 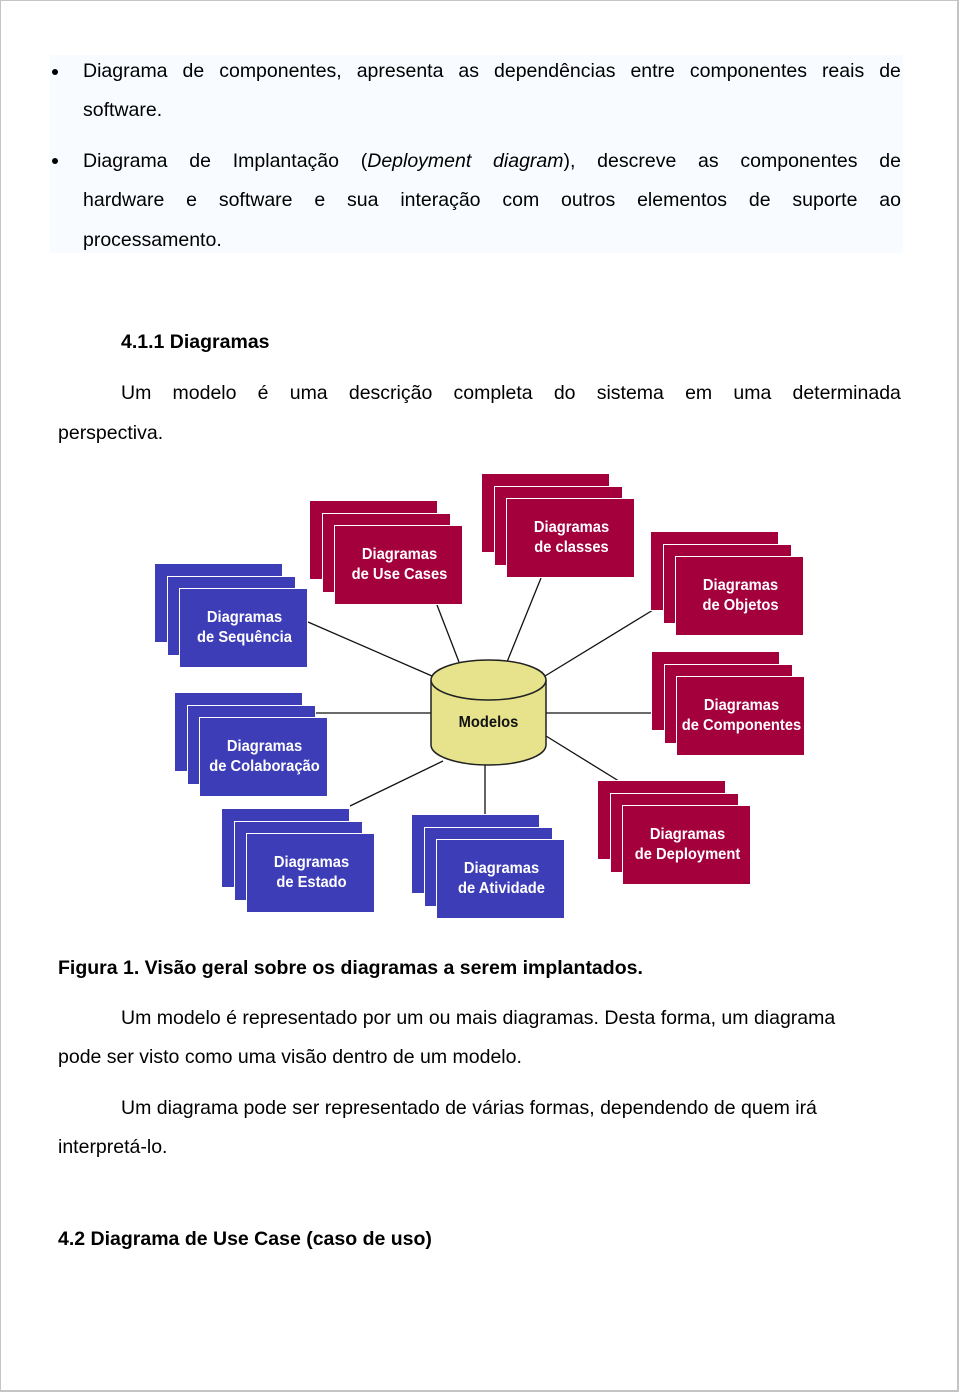 I want to click on diagram-card-sequencia: Diagramas de Sequência, so click(x=243, y=628).